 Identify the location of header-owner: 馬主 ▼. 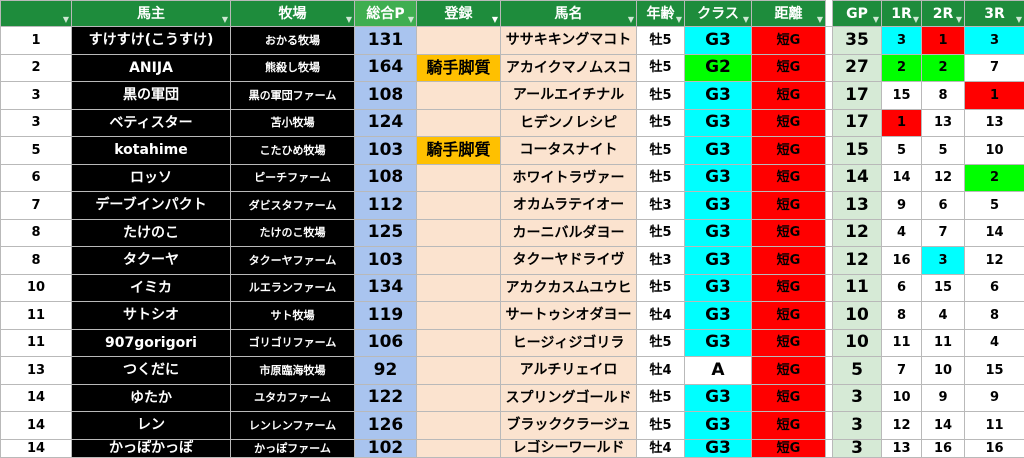
(151, 14).